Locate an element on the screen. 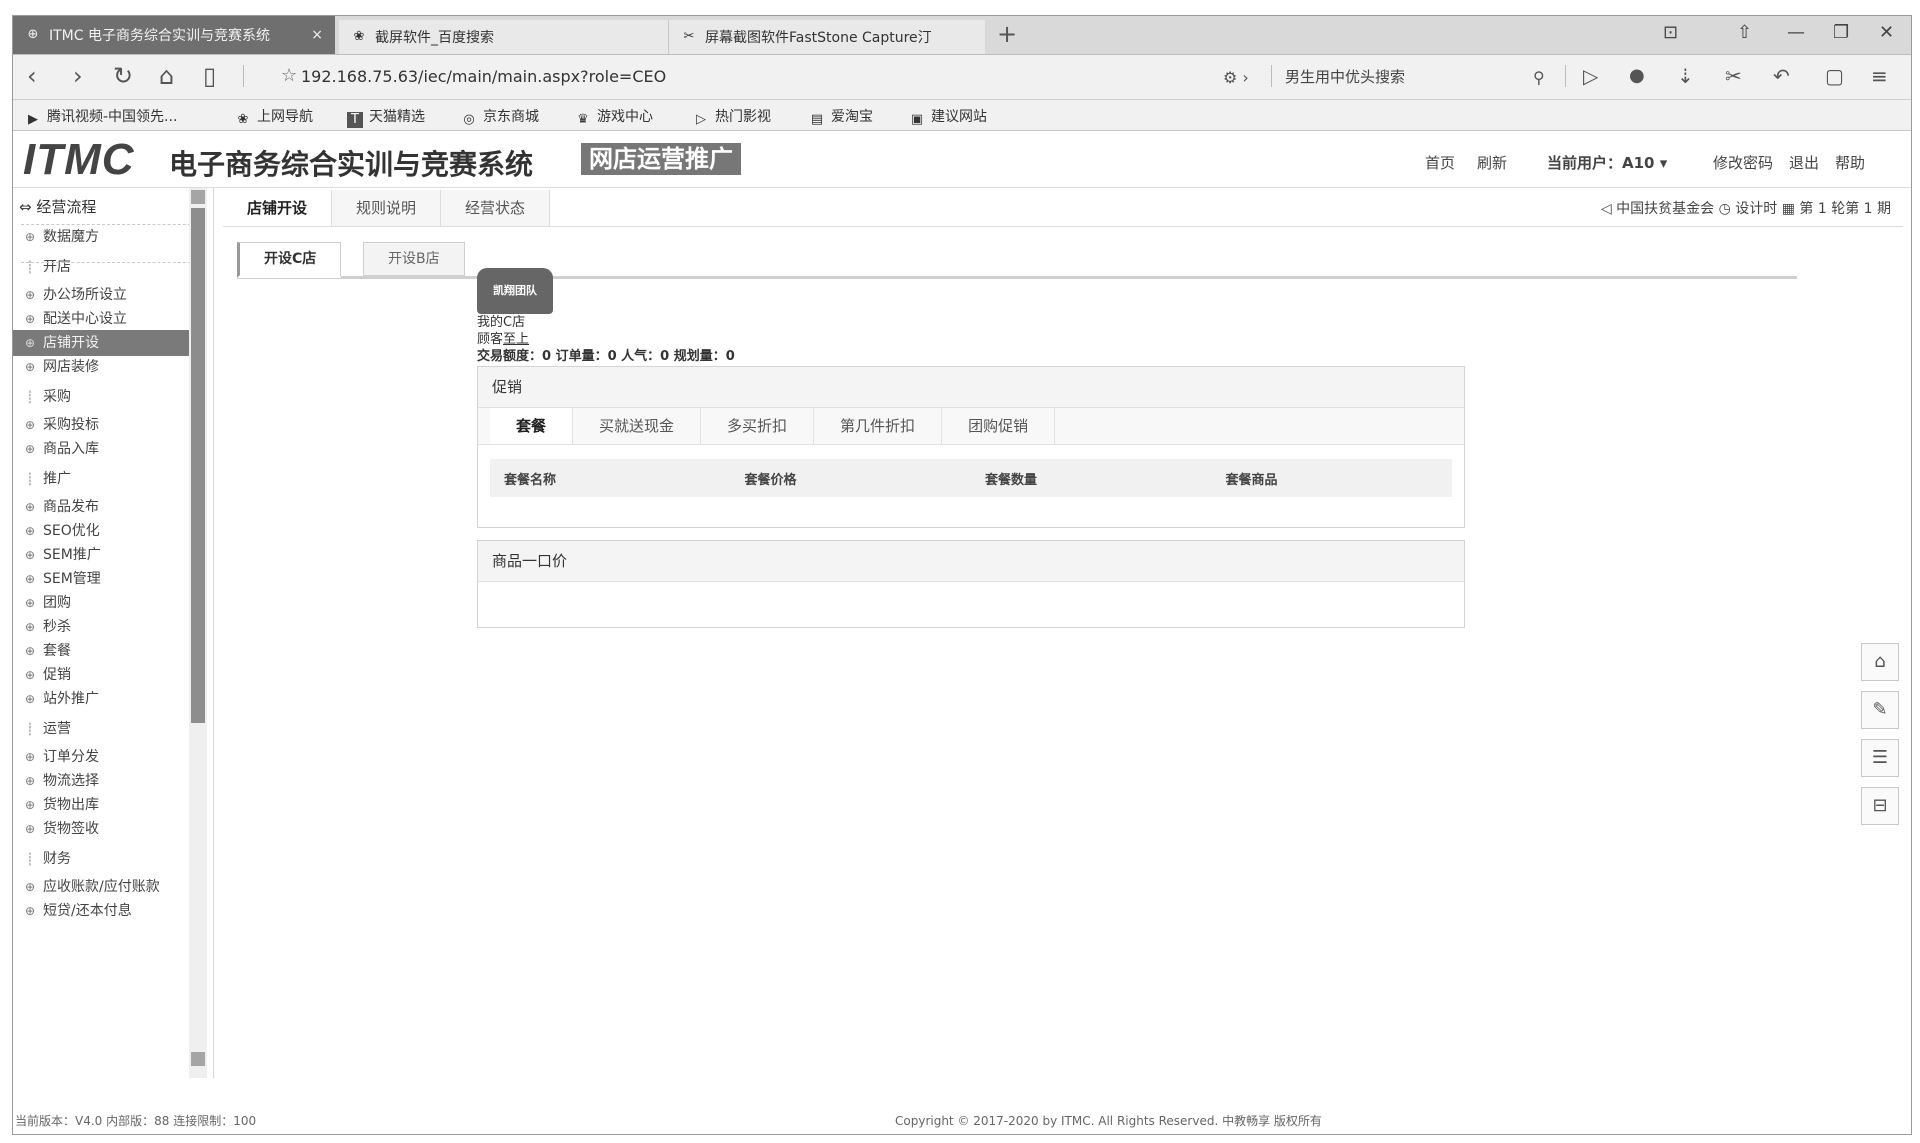  sidebar-item: ⊕ 站外推广 is located at coordinates (109, 699).